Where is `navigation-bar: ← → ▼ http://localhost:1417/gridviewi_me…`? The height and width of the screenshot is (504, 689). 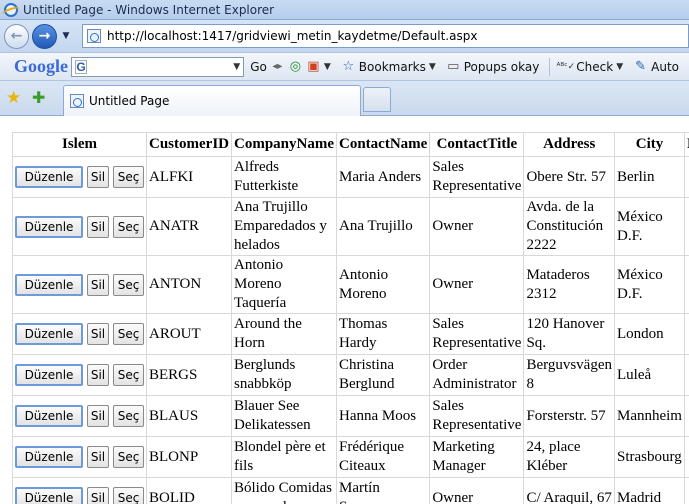 navigation-bar: ← → ▼ http://localhost:1417/gridviewi_me… is located at coordinates (344, 36).